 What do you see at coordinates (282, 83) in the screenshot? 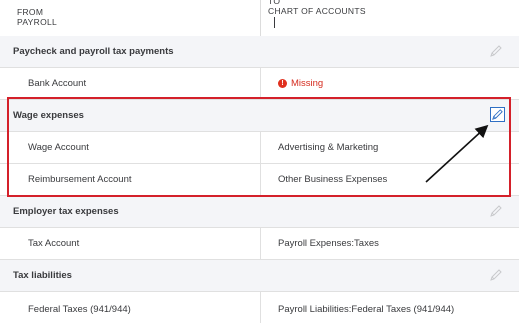
I see `warning-icon: !` at bounding box center [282, 83].